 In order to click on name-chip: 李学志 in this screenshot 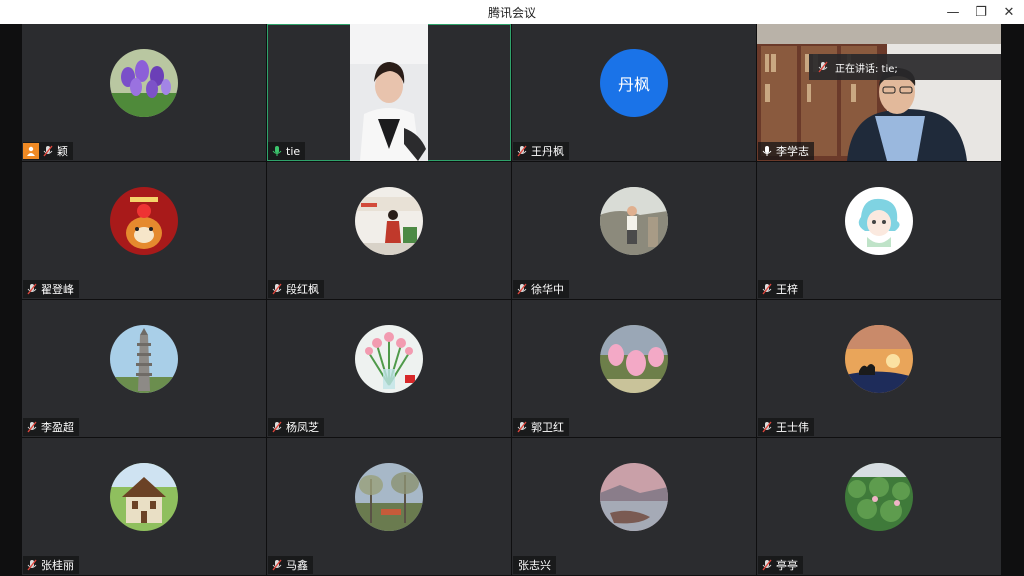, I will do `click(786, 151)`.